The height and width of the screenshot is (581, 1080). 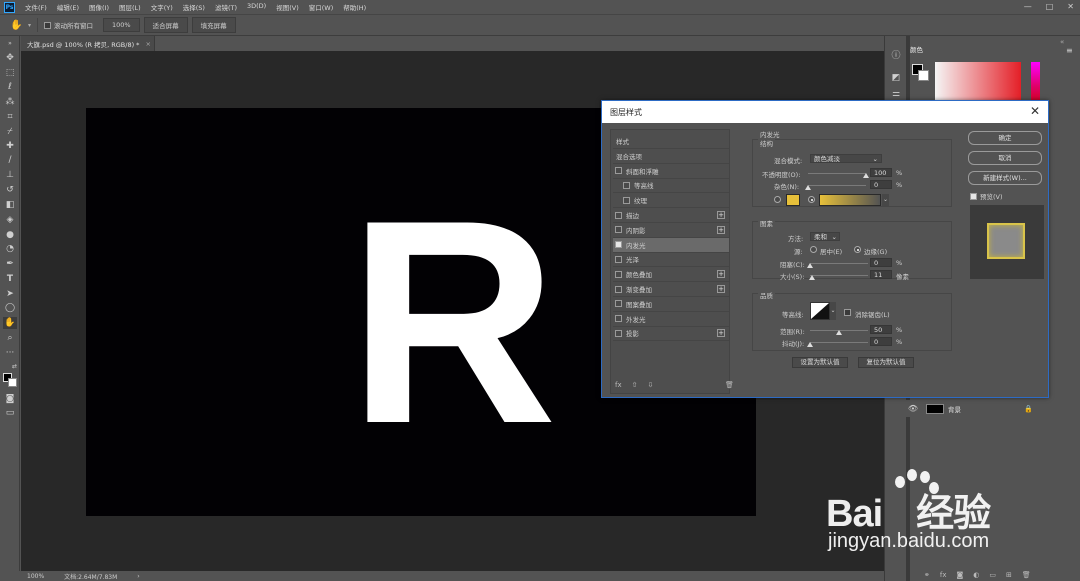 What do you see at coordinates (835, 187) in the screenshot?
I see `noise-slider` at bounding box center [835, 187].